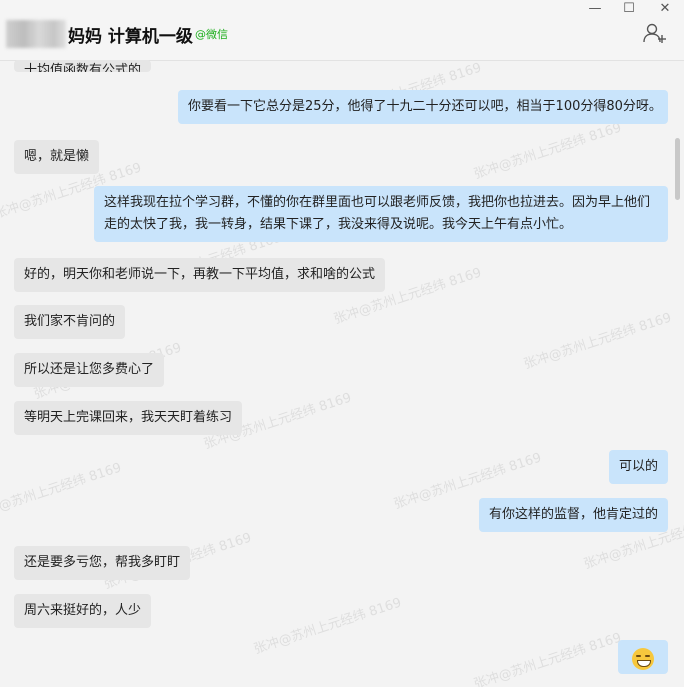 The width and height of the screenshot is (684, 687). What do you see at coordinates (83, 611) in the screenshot?
I see `chat-message: 周六来挺好的，人少` at bounding box center [83, 611].